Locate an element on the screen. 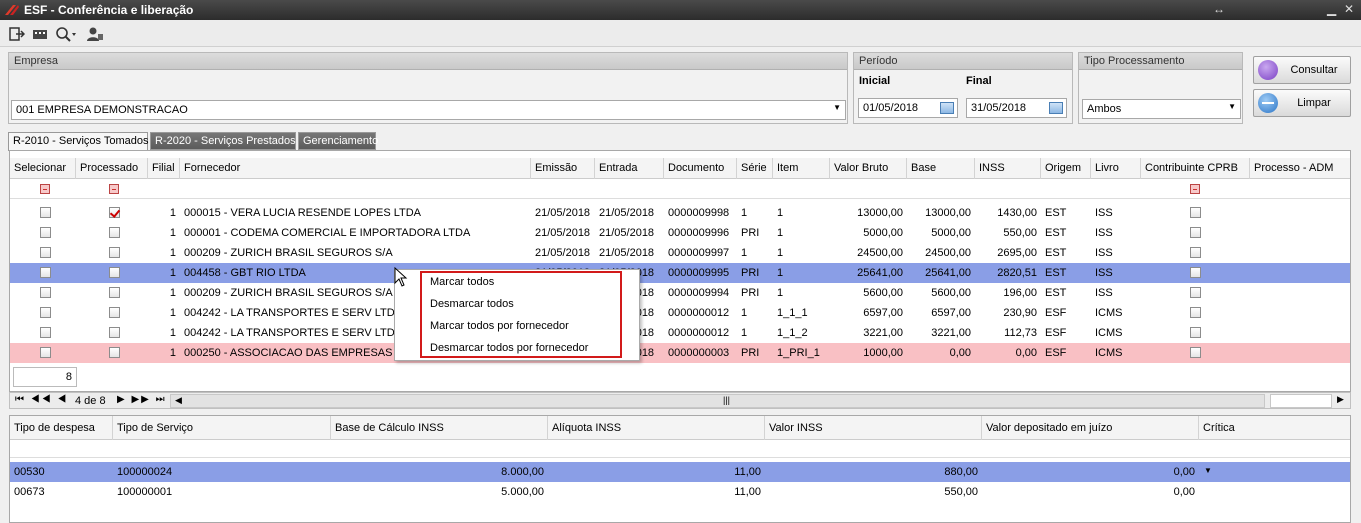 The image size is (1361, 523). limpar-label: Limpar is located at coordinates (1314, 103).